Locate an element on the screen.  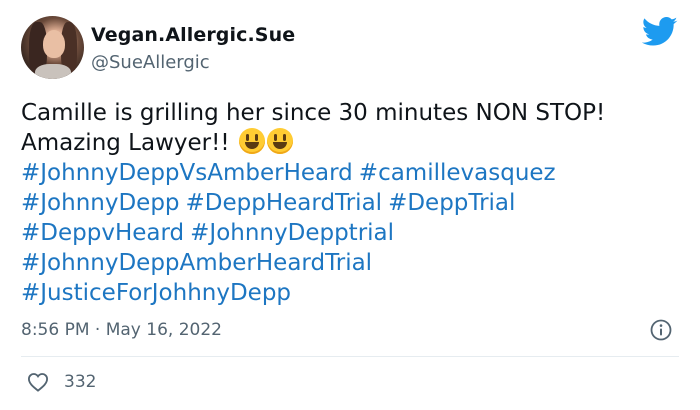
avatar-shirt is located at coordinates (53, 71).